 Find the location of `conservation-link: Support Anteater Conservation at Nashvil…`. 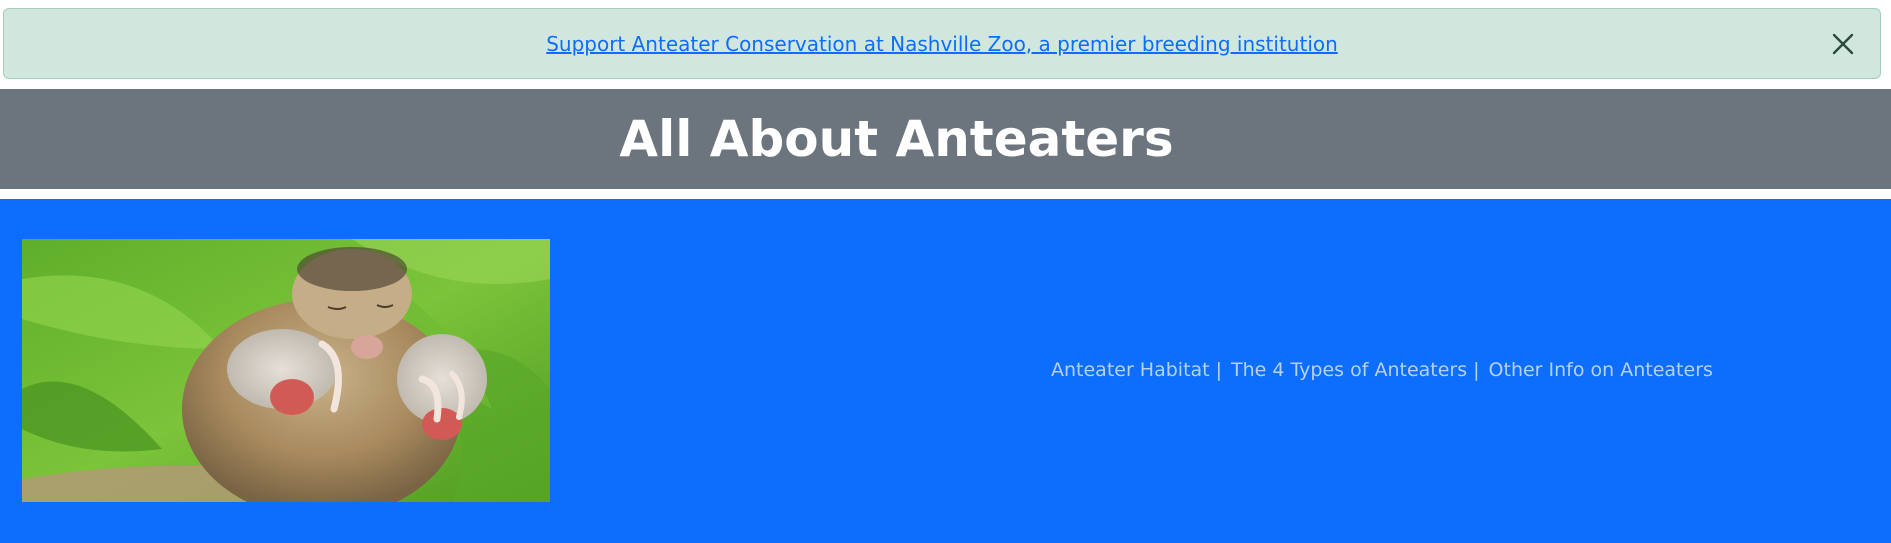

conservation-link: Support Anteater Conservation at Nashvil… is located at coordinates (942, 44).